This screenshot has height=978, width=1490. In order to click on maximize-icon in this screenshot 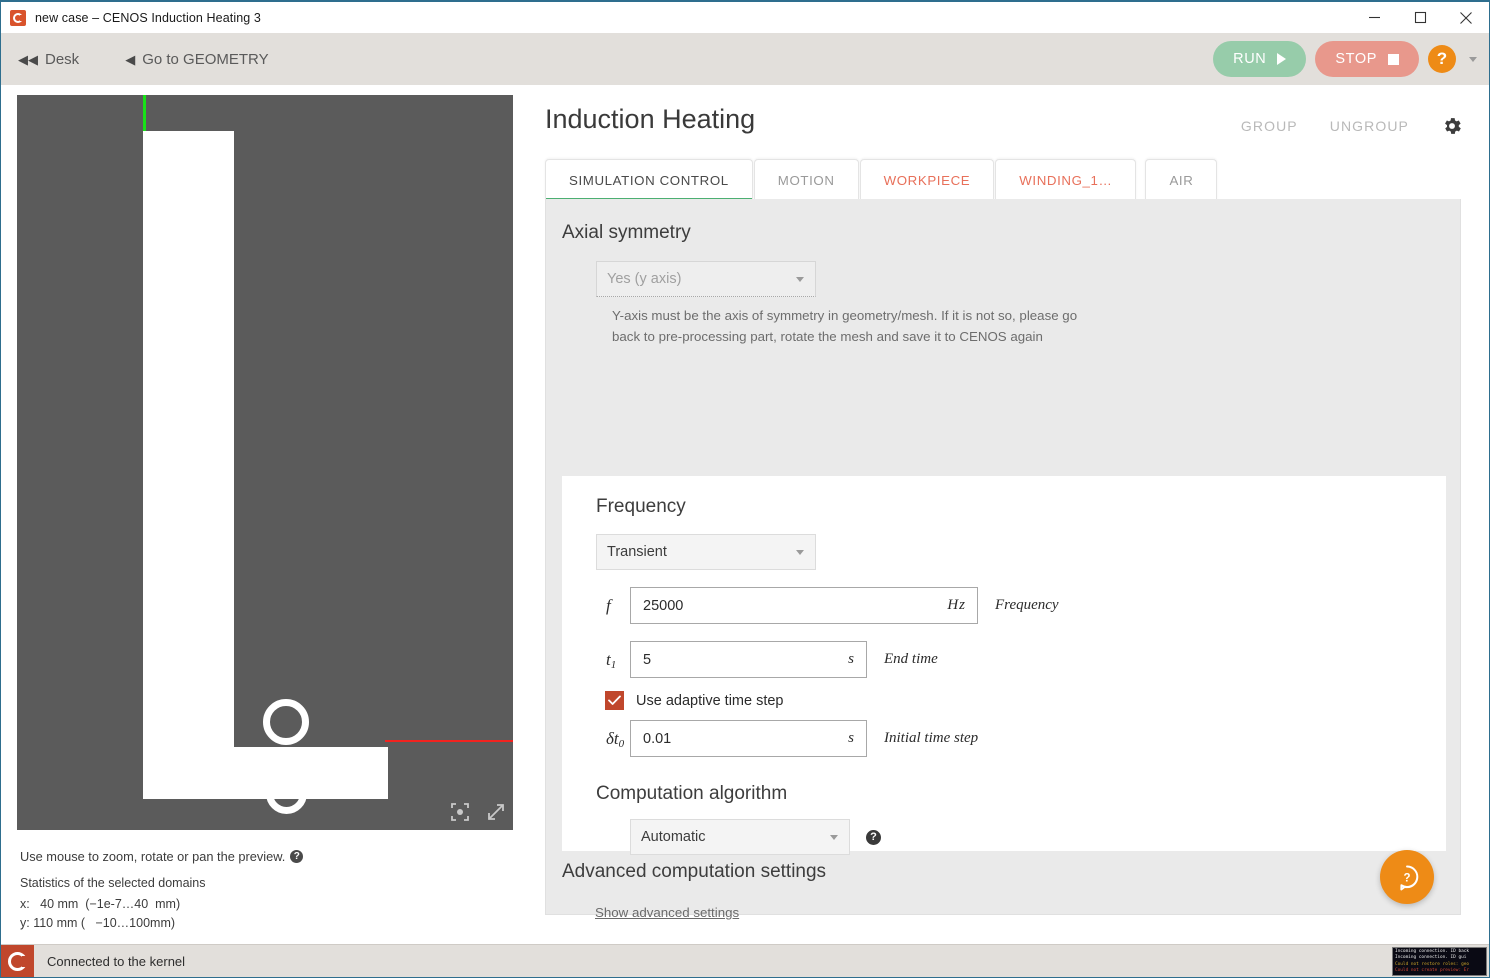, I will do `click(1420, 17)`.